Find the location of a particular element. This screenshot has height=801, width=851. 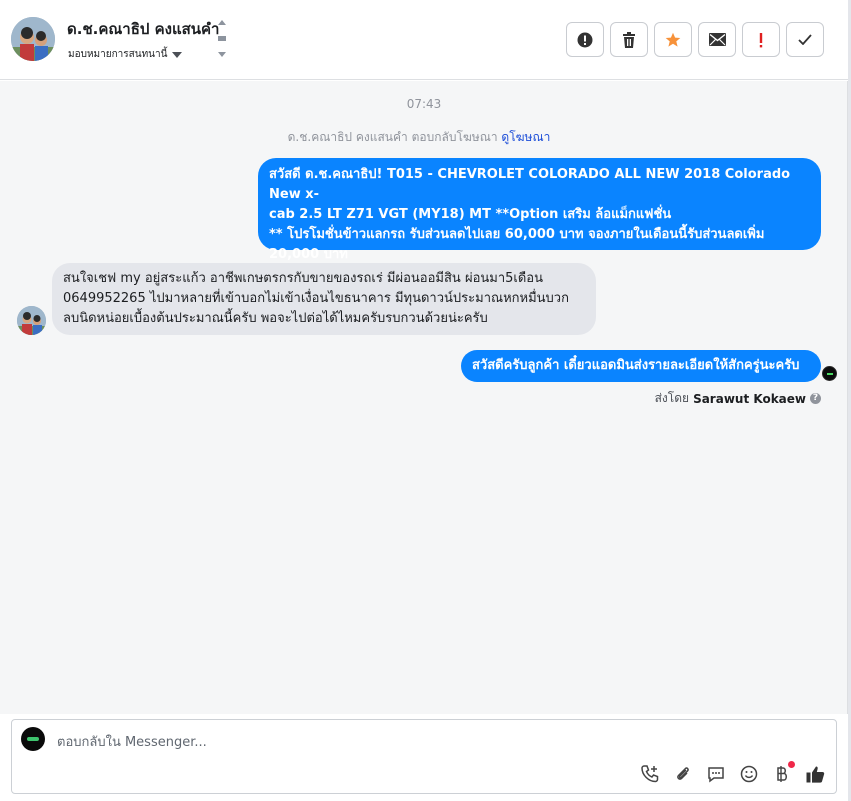

star-icon is located at coordinates (673, 39).